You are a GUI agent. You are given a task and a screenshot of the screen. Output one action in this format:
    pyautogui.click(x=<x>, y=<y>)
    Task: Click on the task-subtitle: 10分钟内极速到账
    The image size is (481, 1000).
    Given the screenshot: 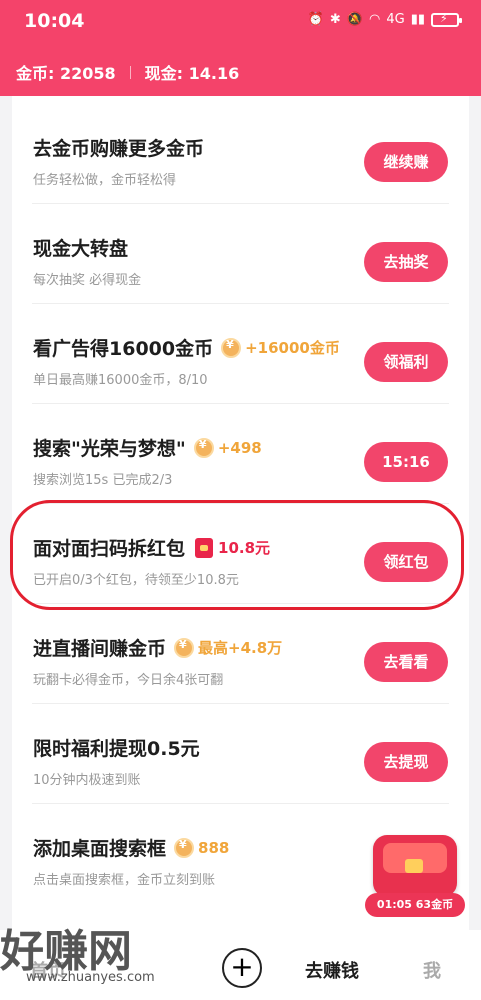 What is the action you would take?
    pyautogui.click(x=87, y=780)
    